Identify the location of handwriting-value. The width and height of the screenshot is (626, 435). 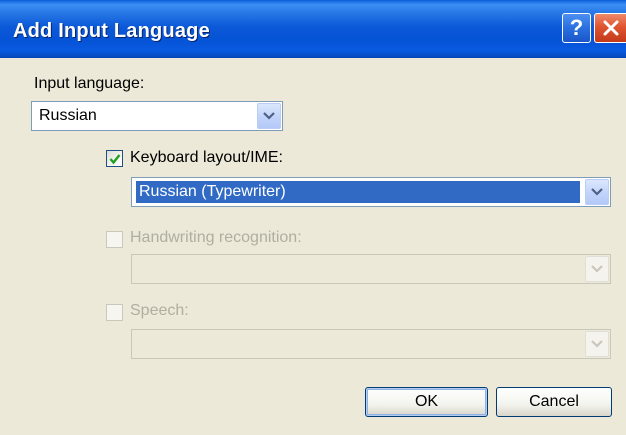
(358, 269).